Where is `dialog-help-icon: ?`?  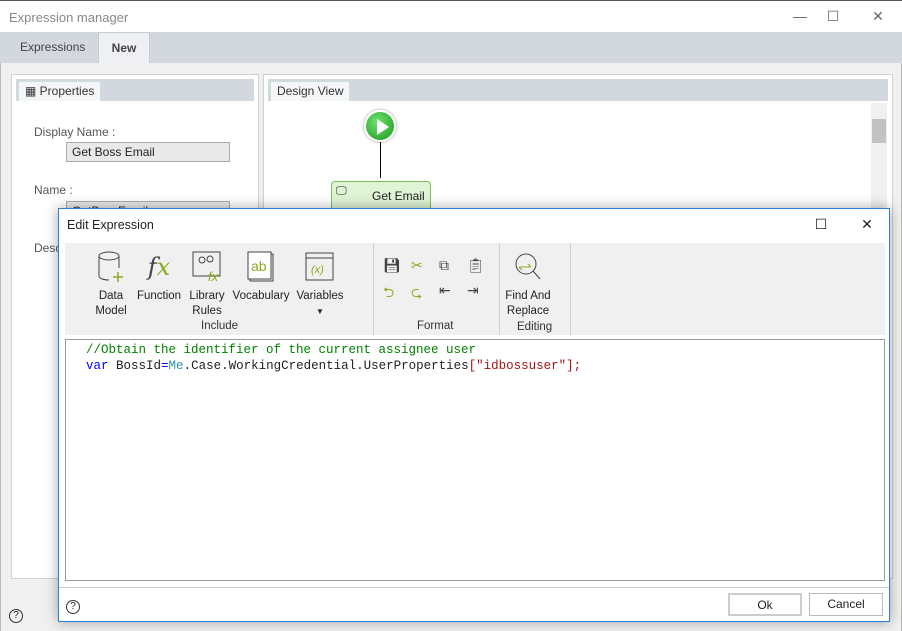 dialog-help-icon: ? is located at coordinates (73, 607).